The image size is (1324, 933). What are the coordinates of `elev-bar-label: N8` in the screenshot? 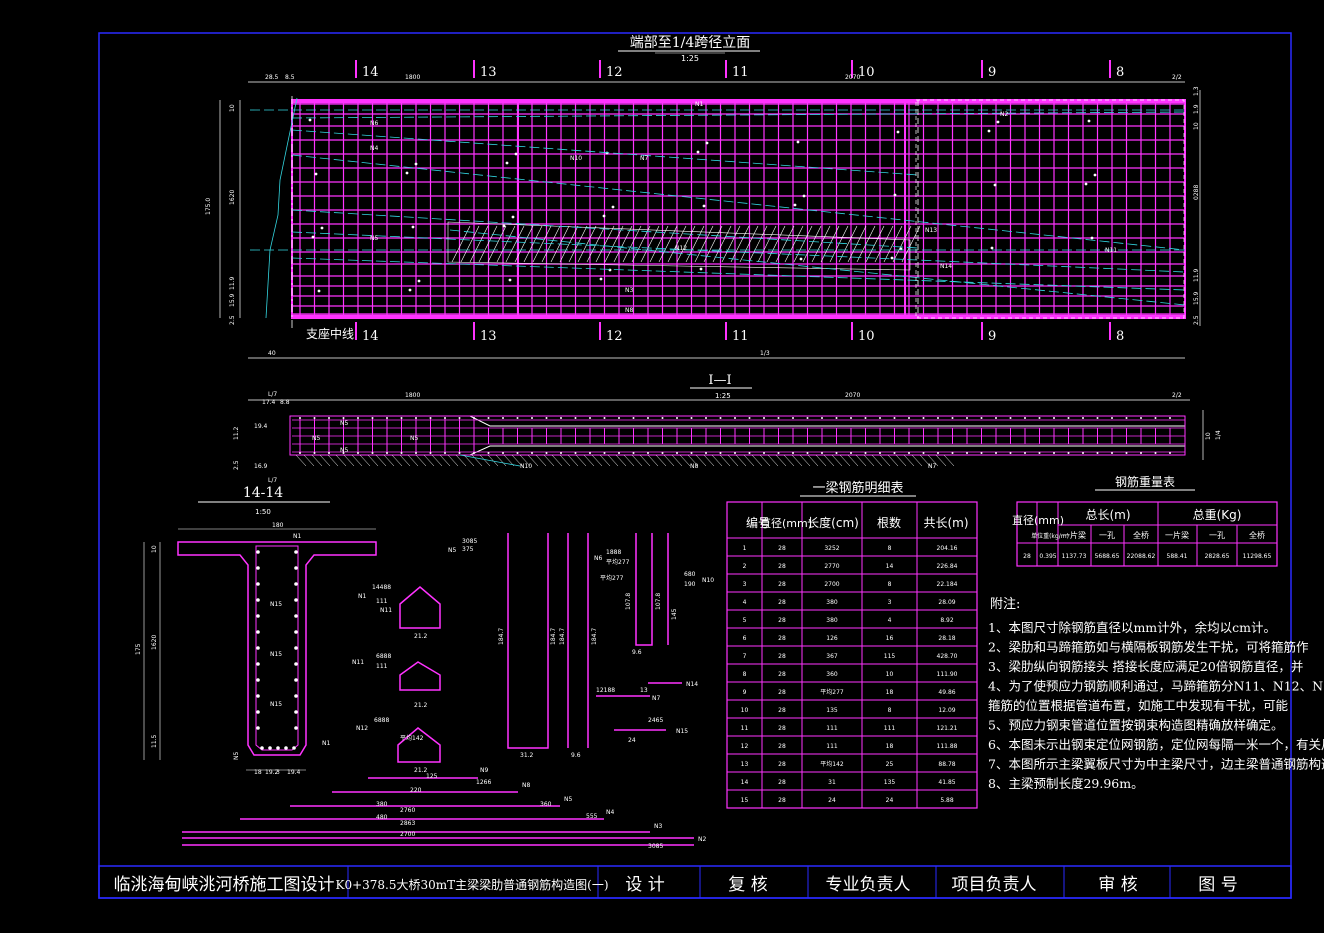 It's located at (629, 310).